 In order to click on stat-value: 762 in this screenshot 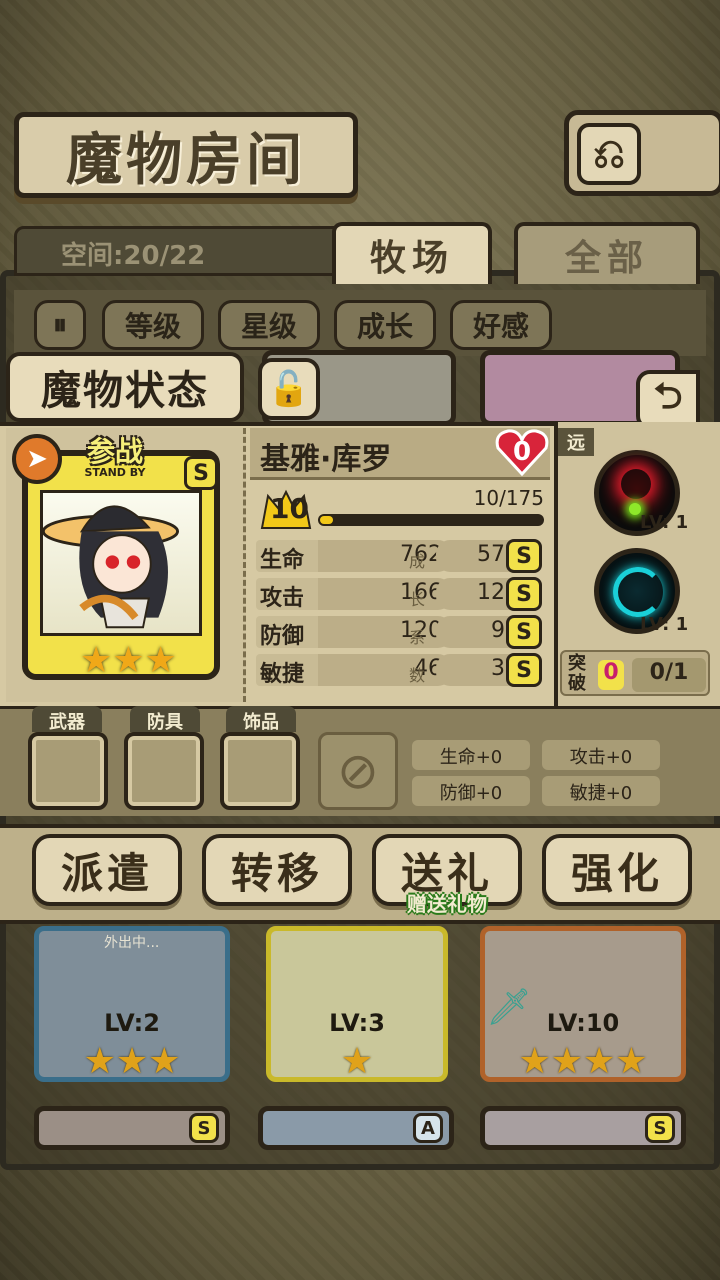, I will do `click(385, 556)`.